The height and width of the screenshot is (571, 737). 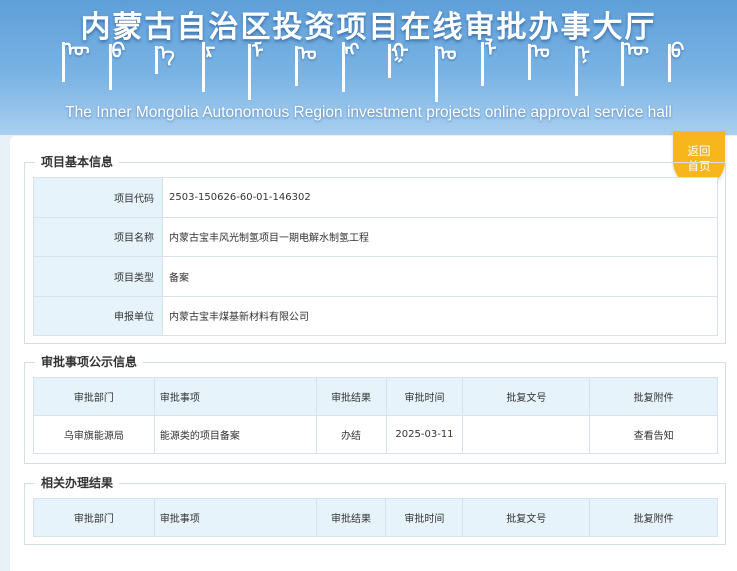 What do you see at coordinates (653, 434) in the screenshot?
I see `view-notice-link: 查看告知` at bounding box center [653, 434].